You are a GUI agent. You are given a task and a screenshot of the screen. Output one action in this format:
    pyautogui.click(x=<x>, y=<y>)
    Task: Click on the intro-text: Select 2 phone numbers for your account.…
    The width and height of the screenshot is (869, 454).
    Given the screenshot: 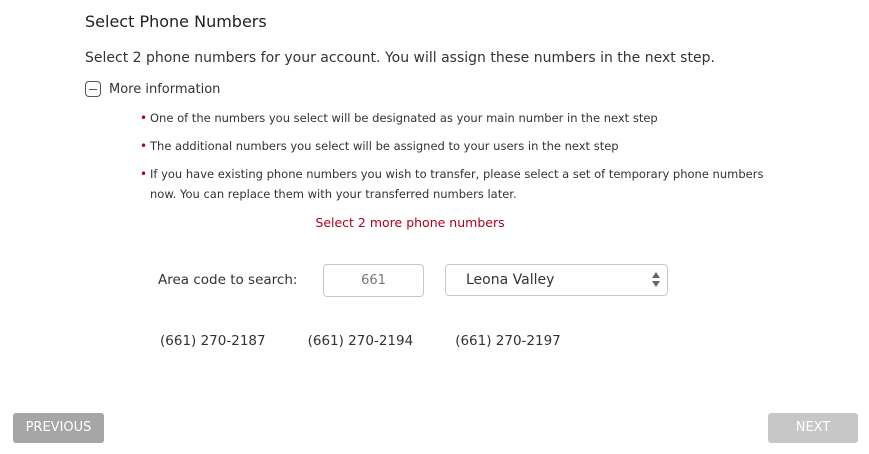 What is the action you would take?
    pyautogui.click(x=400, y=58)
    